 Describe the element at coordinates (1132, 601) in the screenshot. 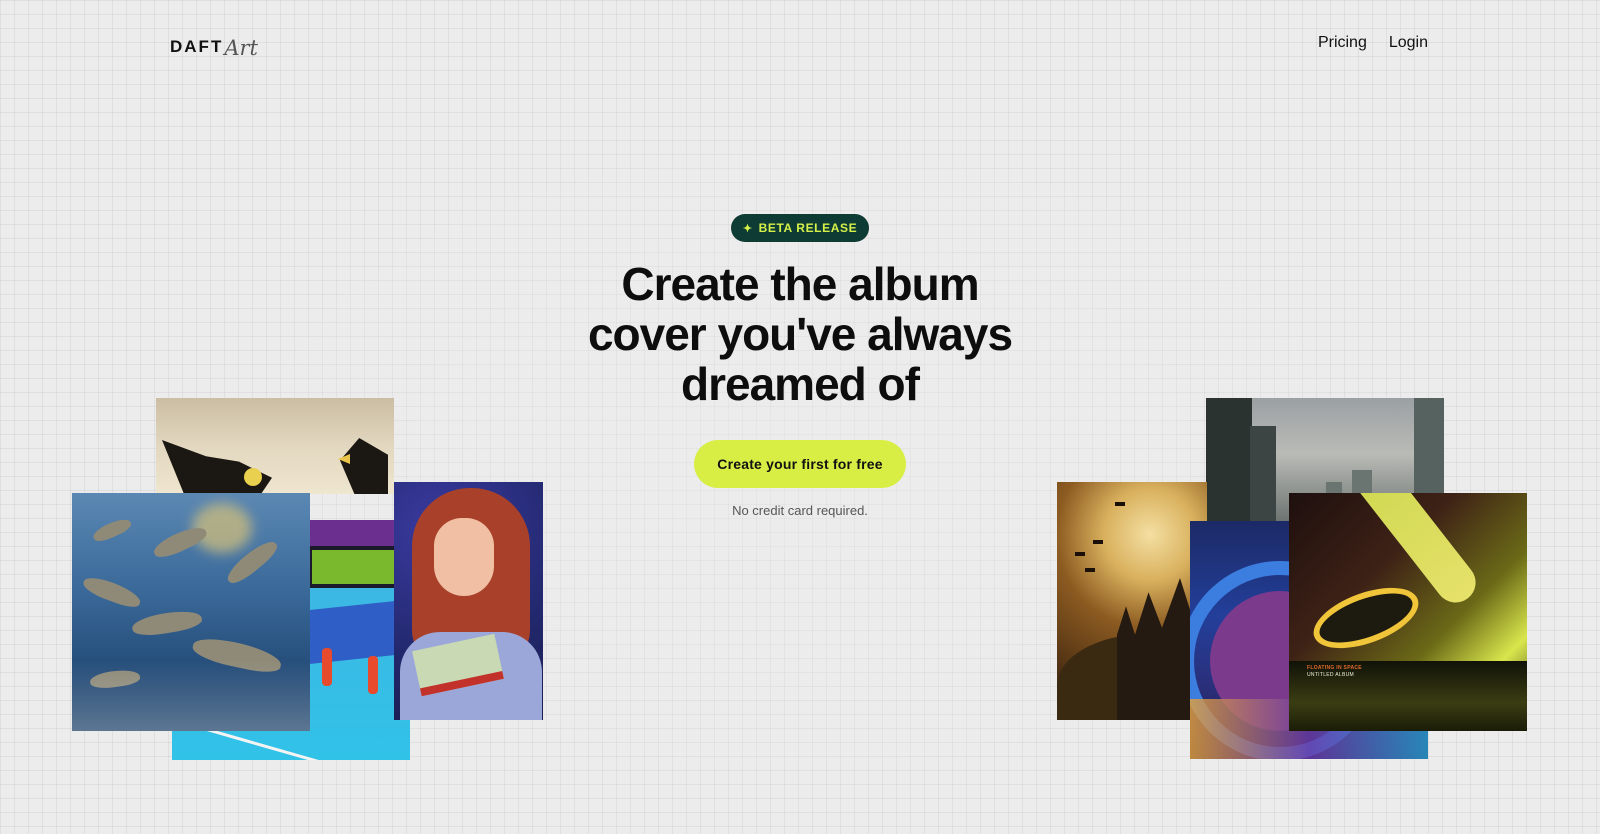

I see `castle-moon-artwork` at that location.